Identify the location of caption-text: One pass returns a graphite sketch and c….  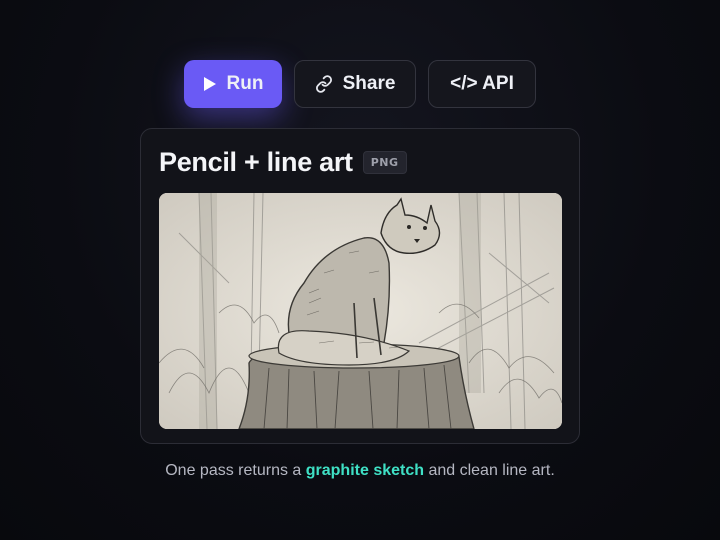
(360, 471).